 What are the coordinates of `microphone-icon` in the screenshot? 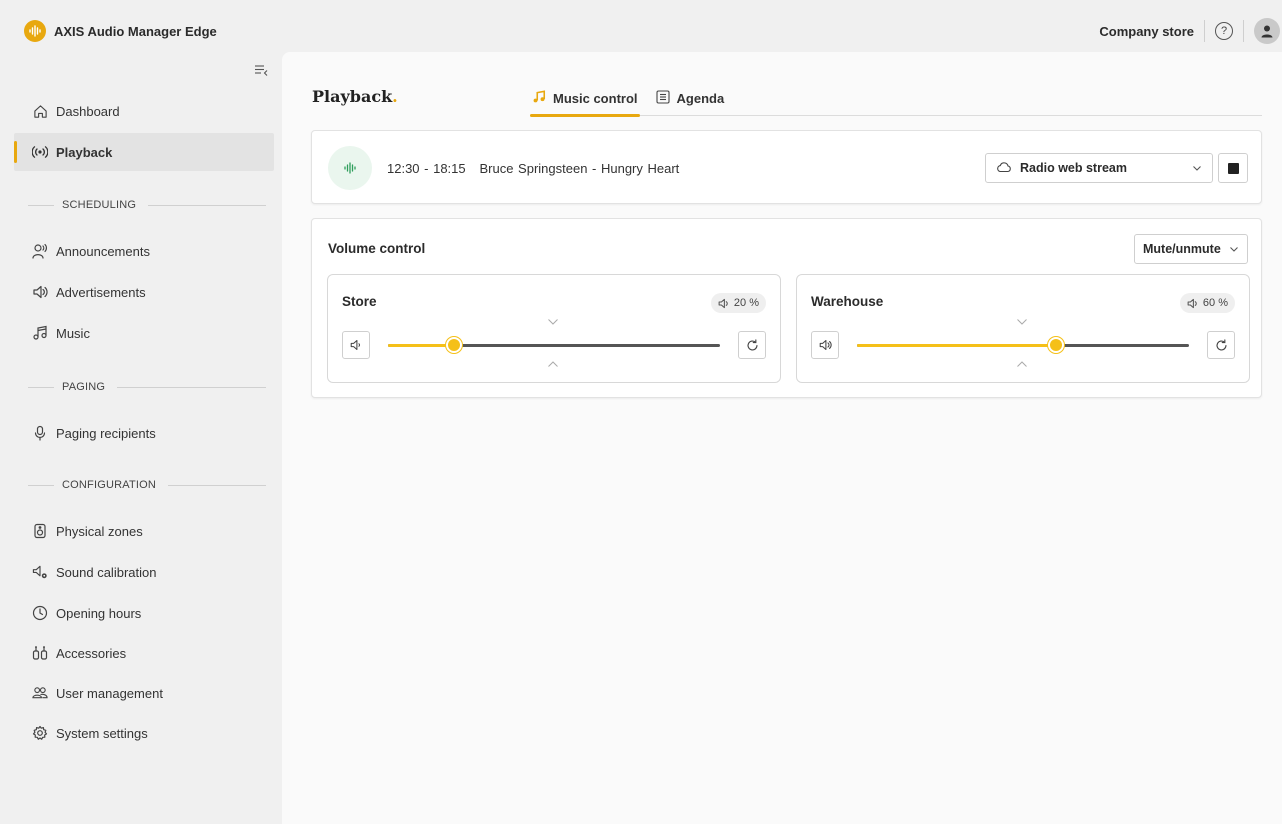 It's located at (40, 433).